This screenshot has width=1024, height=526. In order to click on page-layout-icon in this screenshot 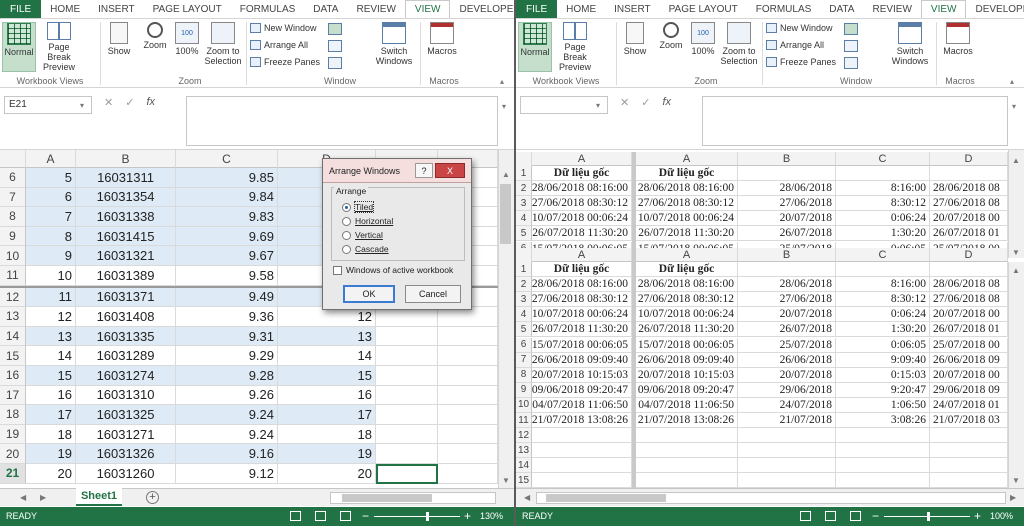, I will do `click(320, 516)`.